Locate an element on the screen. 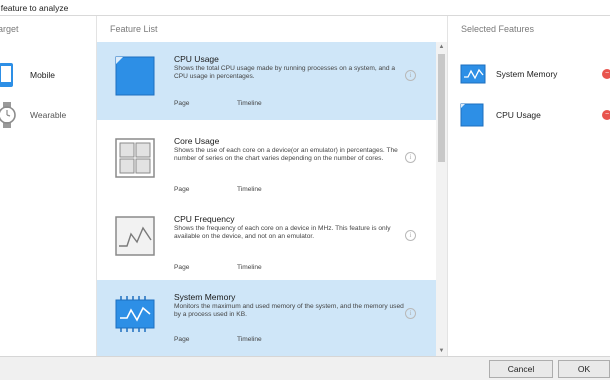  feature-name: CPU Frequency is located at coordinates (204, 219).